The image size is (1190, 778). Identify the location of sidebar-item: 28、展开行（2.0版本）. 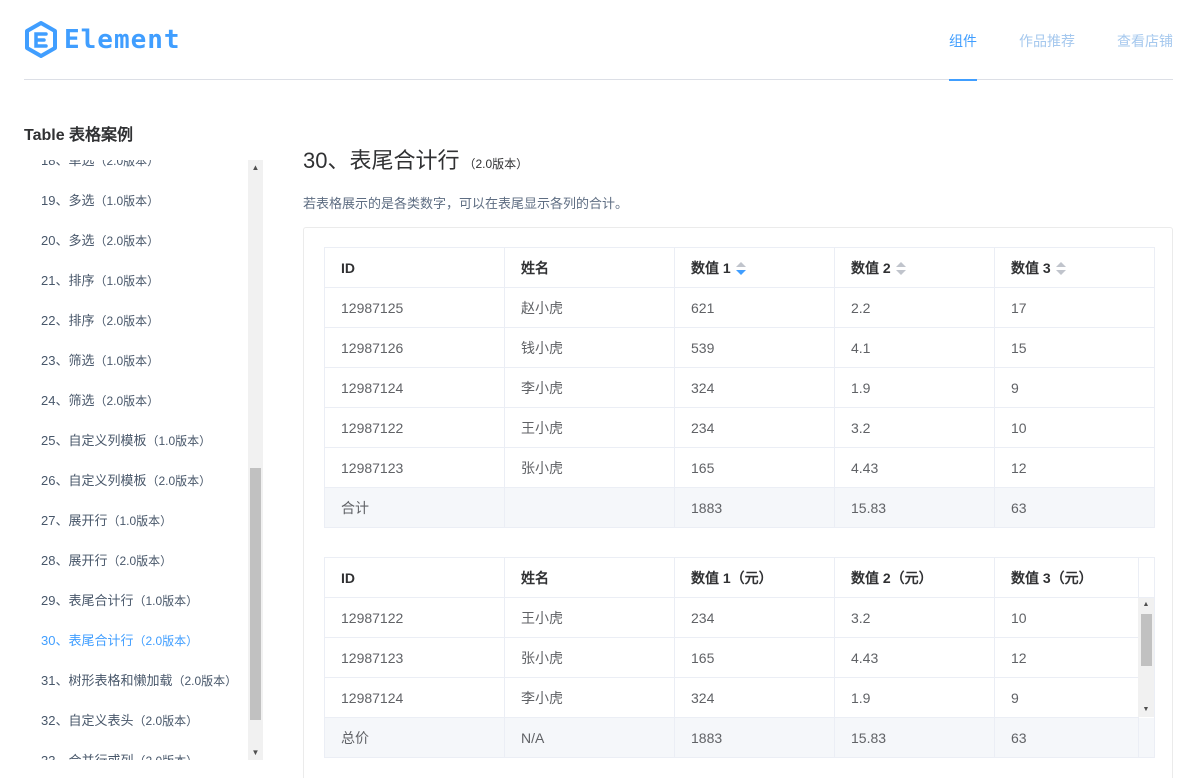
(136, 561).